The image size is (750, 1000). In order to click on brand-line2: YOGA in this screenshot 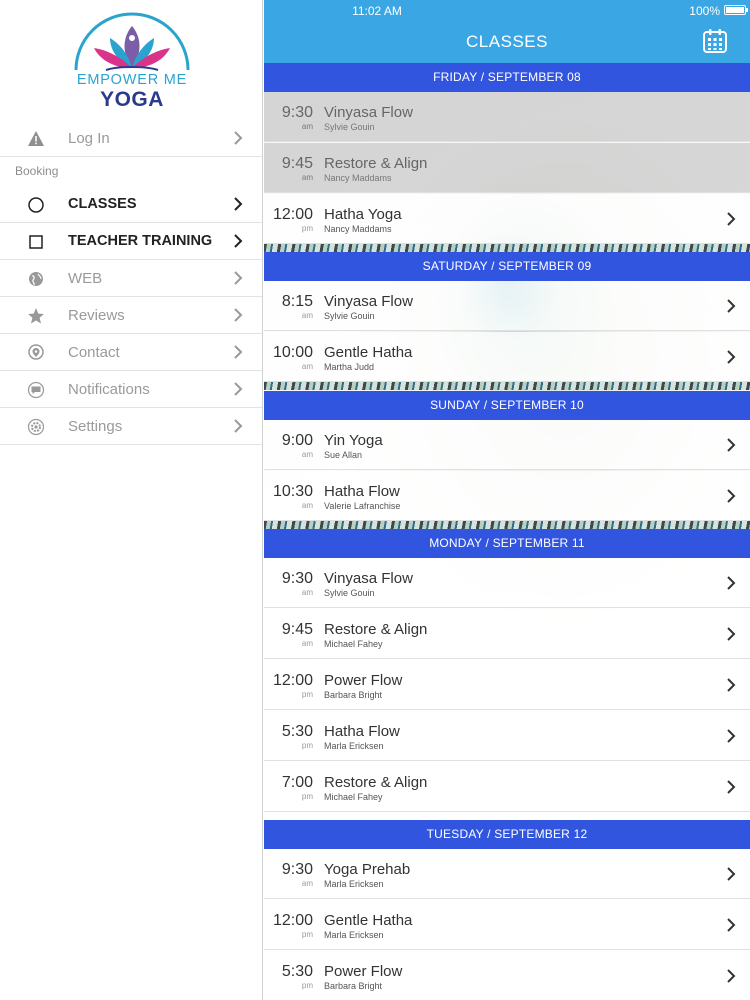, I will do `click(132, 99)`.